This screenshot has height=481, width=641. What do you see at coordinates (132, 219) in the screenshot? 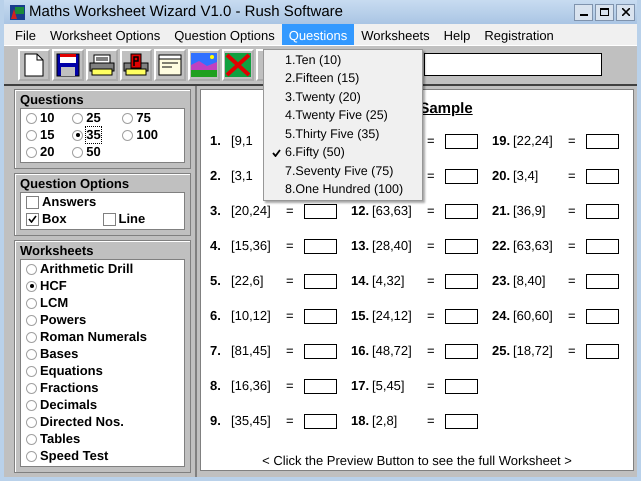
I see `option-label: Line` at bounding box center [132, 219].